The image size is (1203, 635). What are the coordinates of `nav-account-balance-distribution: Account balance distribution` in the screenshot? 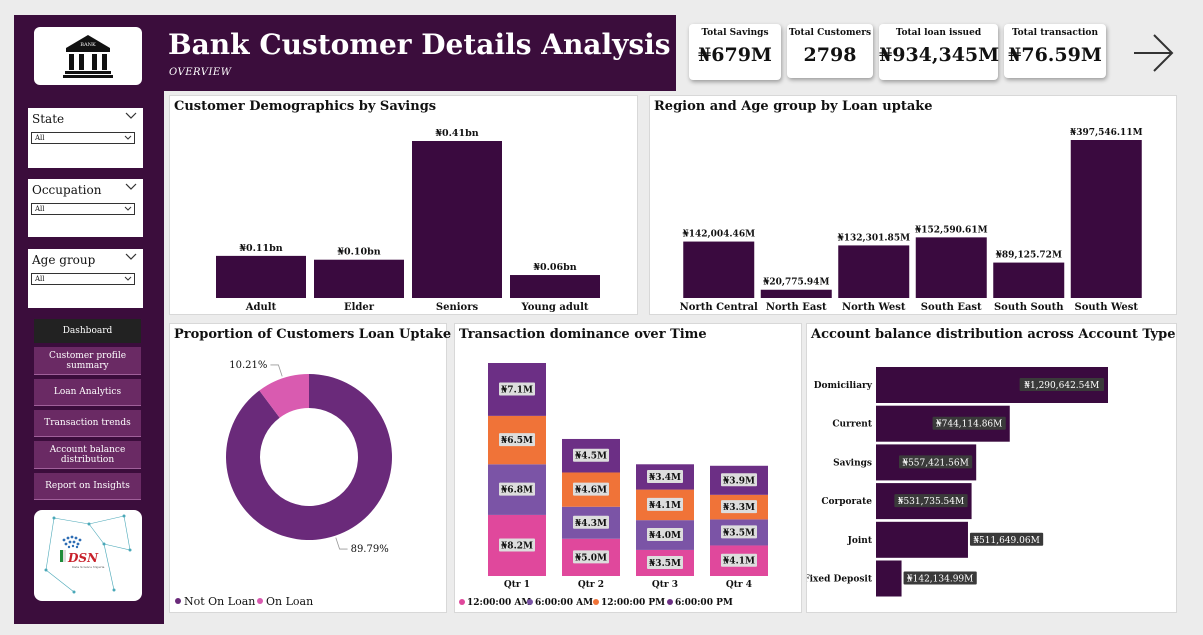 It's located at (87, 455).